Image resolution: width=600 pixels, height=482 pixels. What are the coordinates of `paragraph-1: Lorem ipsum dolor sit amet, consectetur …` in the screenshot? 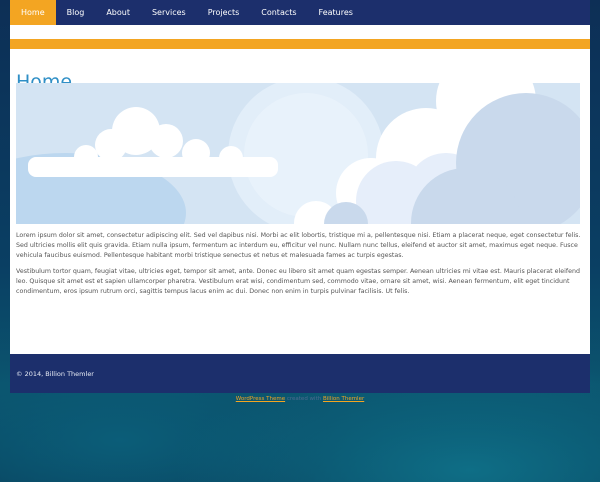 It's located at (298, 246).